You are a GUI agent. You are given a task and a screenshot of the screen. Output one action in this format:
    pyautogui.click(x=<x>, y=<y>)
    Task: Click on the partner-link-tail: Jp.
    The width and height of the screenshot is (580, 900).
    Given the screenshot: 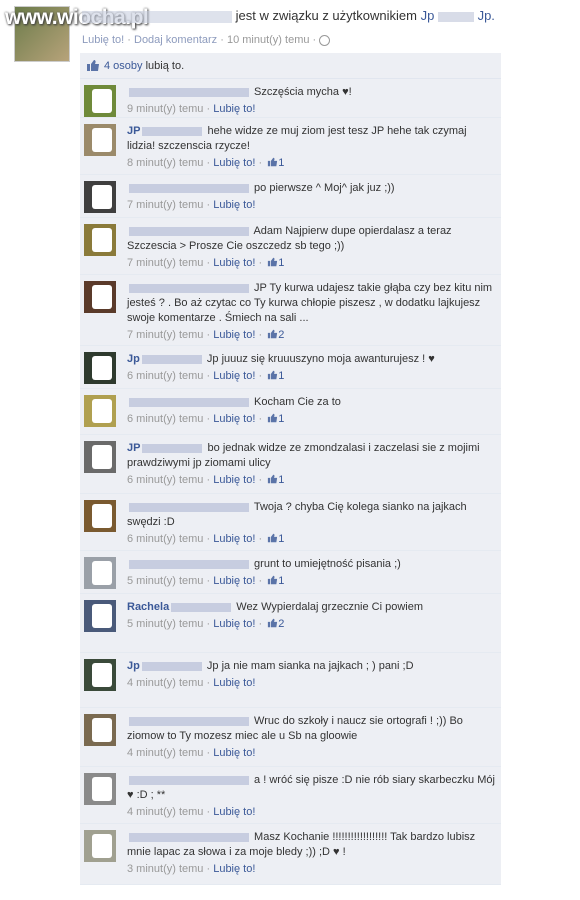 What is the action you would take?
    pyautogui.click(x=486, y=15)
    